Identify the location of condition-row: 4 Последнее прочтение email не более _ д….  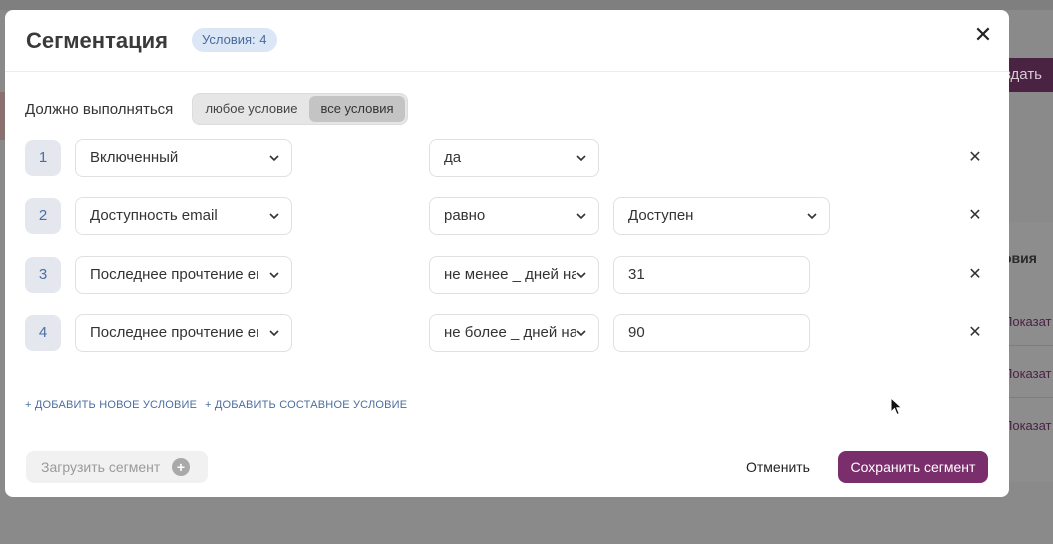
(507, 333).